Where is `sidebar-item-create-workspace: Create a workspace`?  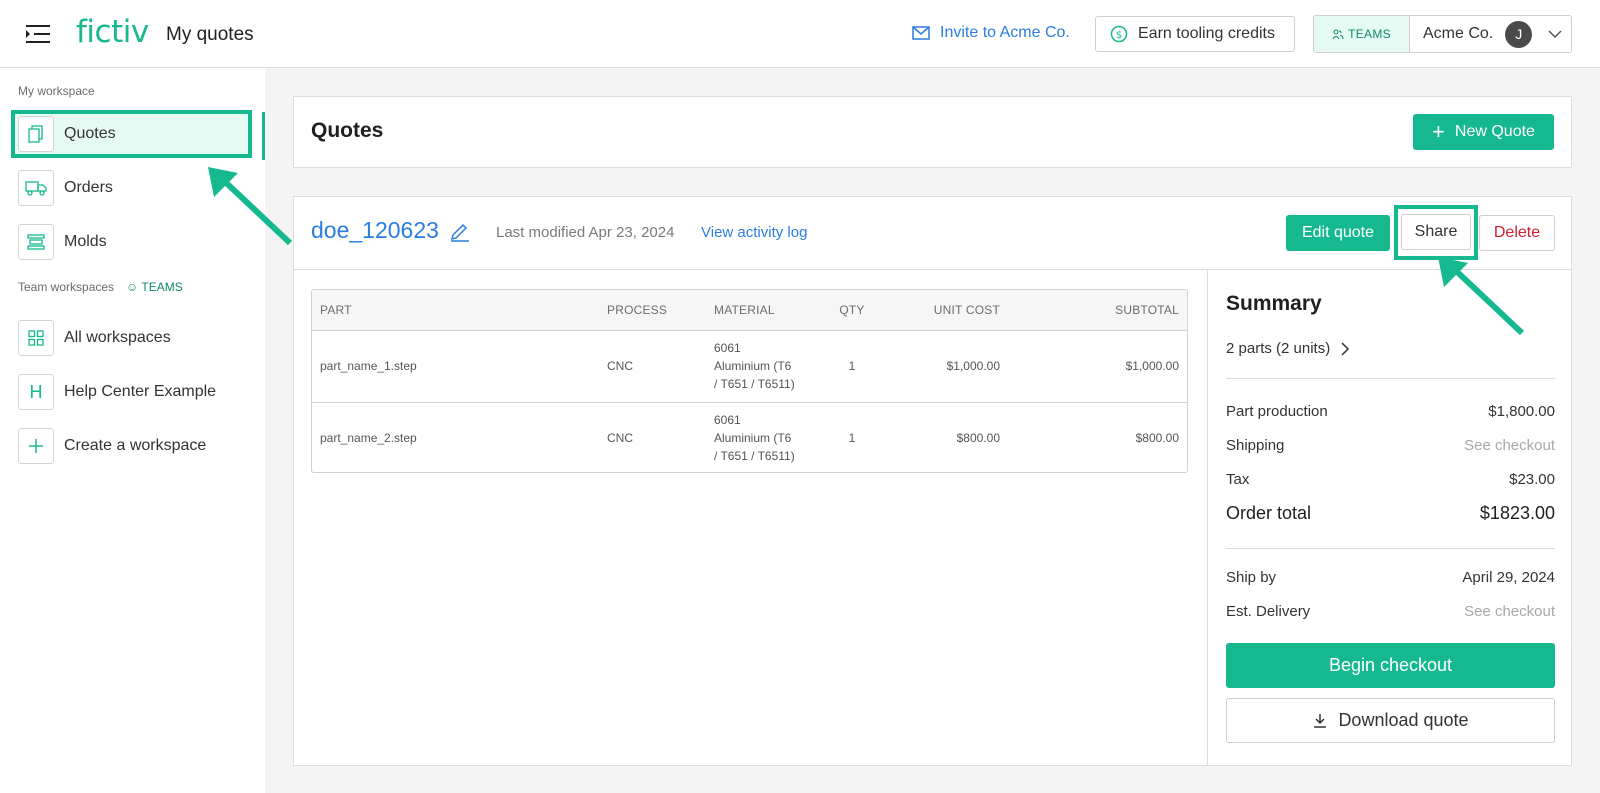
sidebar-item-create-workspace: Create a workspace is located at coordinates (131, 446).